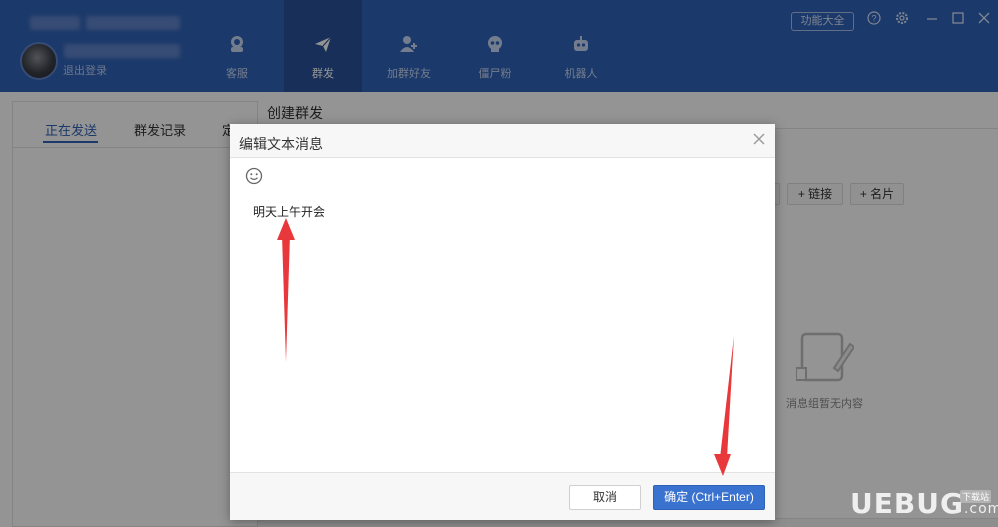 This screenshot has width=998, height=527. I want to click on arrow-down-head, so click(722, 465).